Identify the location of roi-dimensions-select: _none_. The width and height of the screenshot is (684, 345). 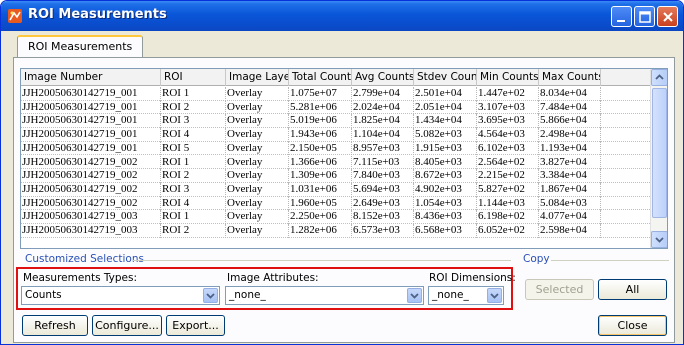
(466, 295).